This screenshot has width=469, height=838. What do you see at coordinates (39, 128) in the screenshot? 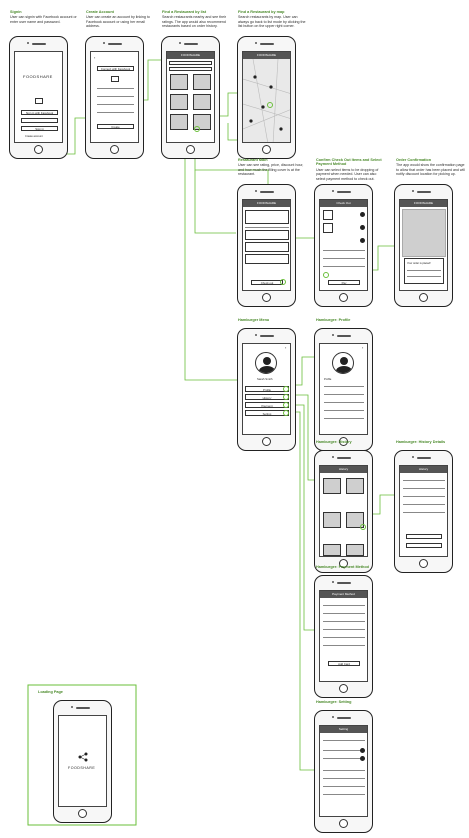
I see `signin-button: Sign in` at bounding box center [39, 128].